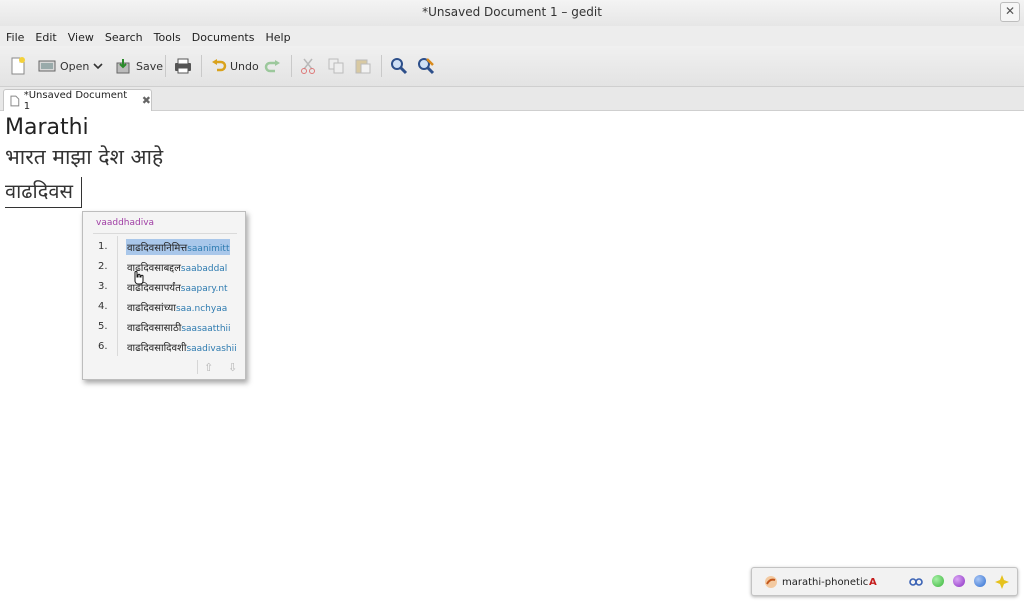 Image resolution: width=1024 pixels, height=601 pixels. What do you see at coordinates (980, 581) in the screenshot?
I see `blue-status-icon` at bounding box center [980, 581].